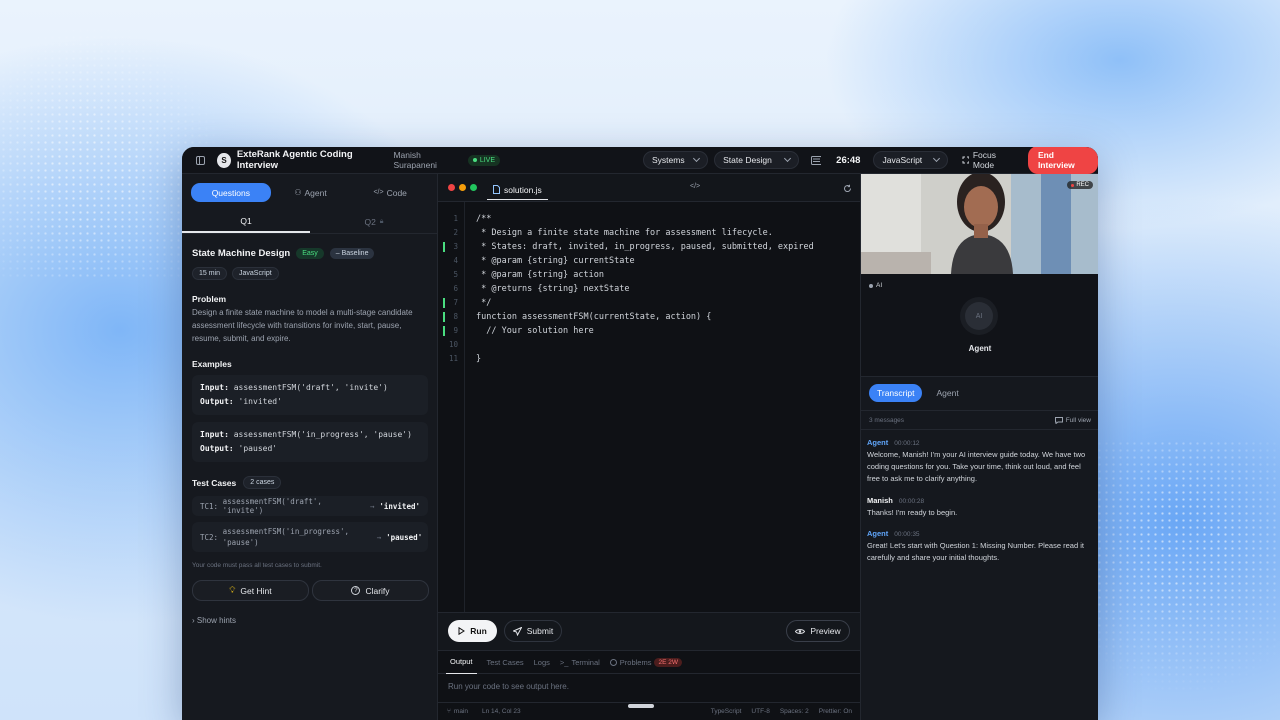 Image resolution: width=1280 pixels, height=720 pixels. I want to click on message-text: Thanks! I'm ready to begin., so click(912, 512).